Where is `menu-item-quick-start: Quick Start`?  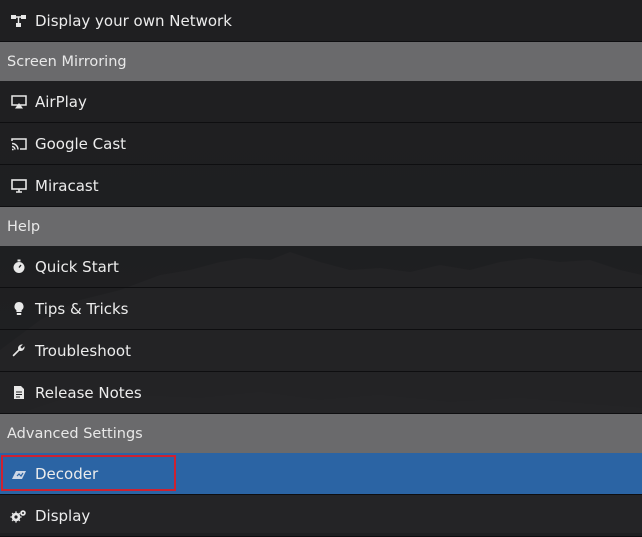
menu-item-quick-start: Quick Start is located at coordinates (321, 267).